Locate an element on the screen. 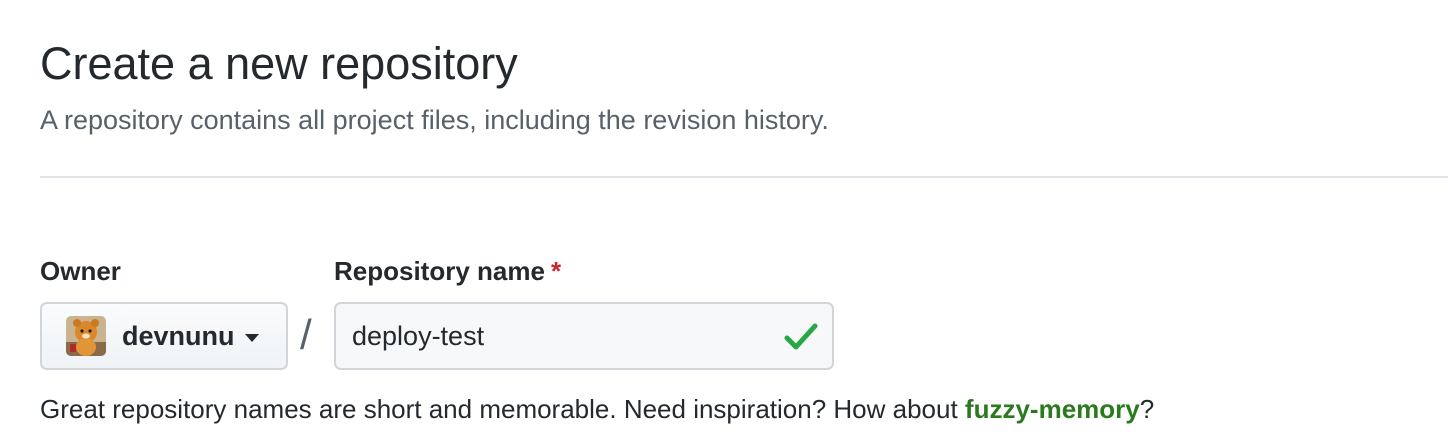 The image size is (1448, 448). owner-label-text: Owner is located at coordinates (80, 271).